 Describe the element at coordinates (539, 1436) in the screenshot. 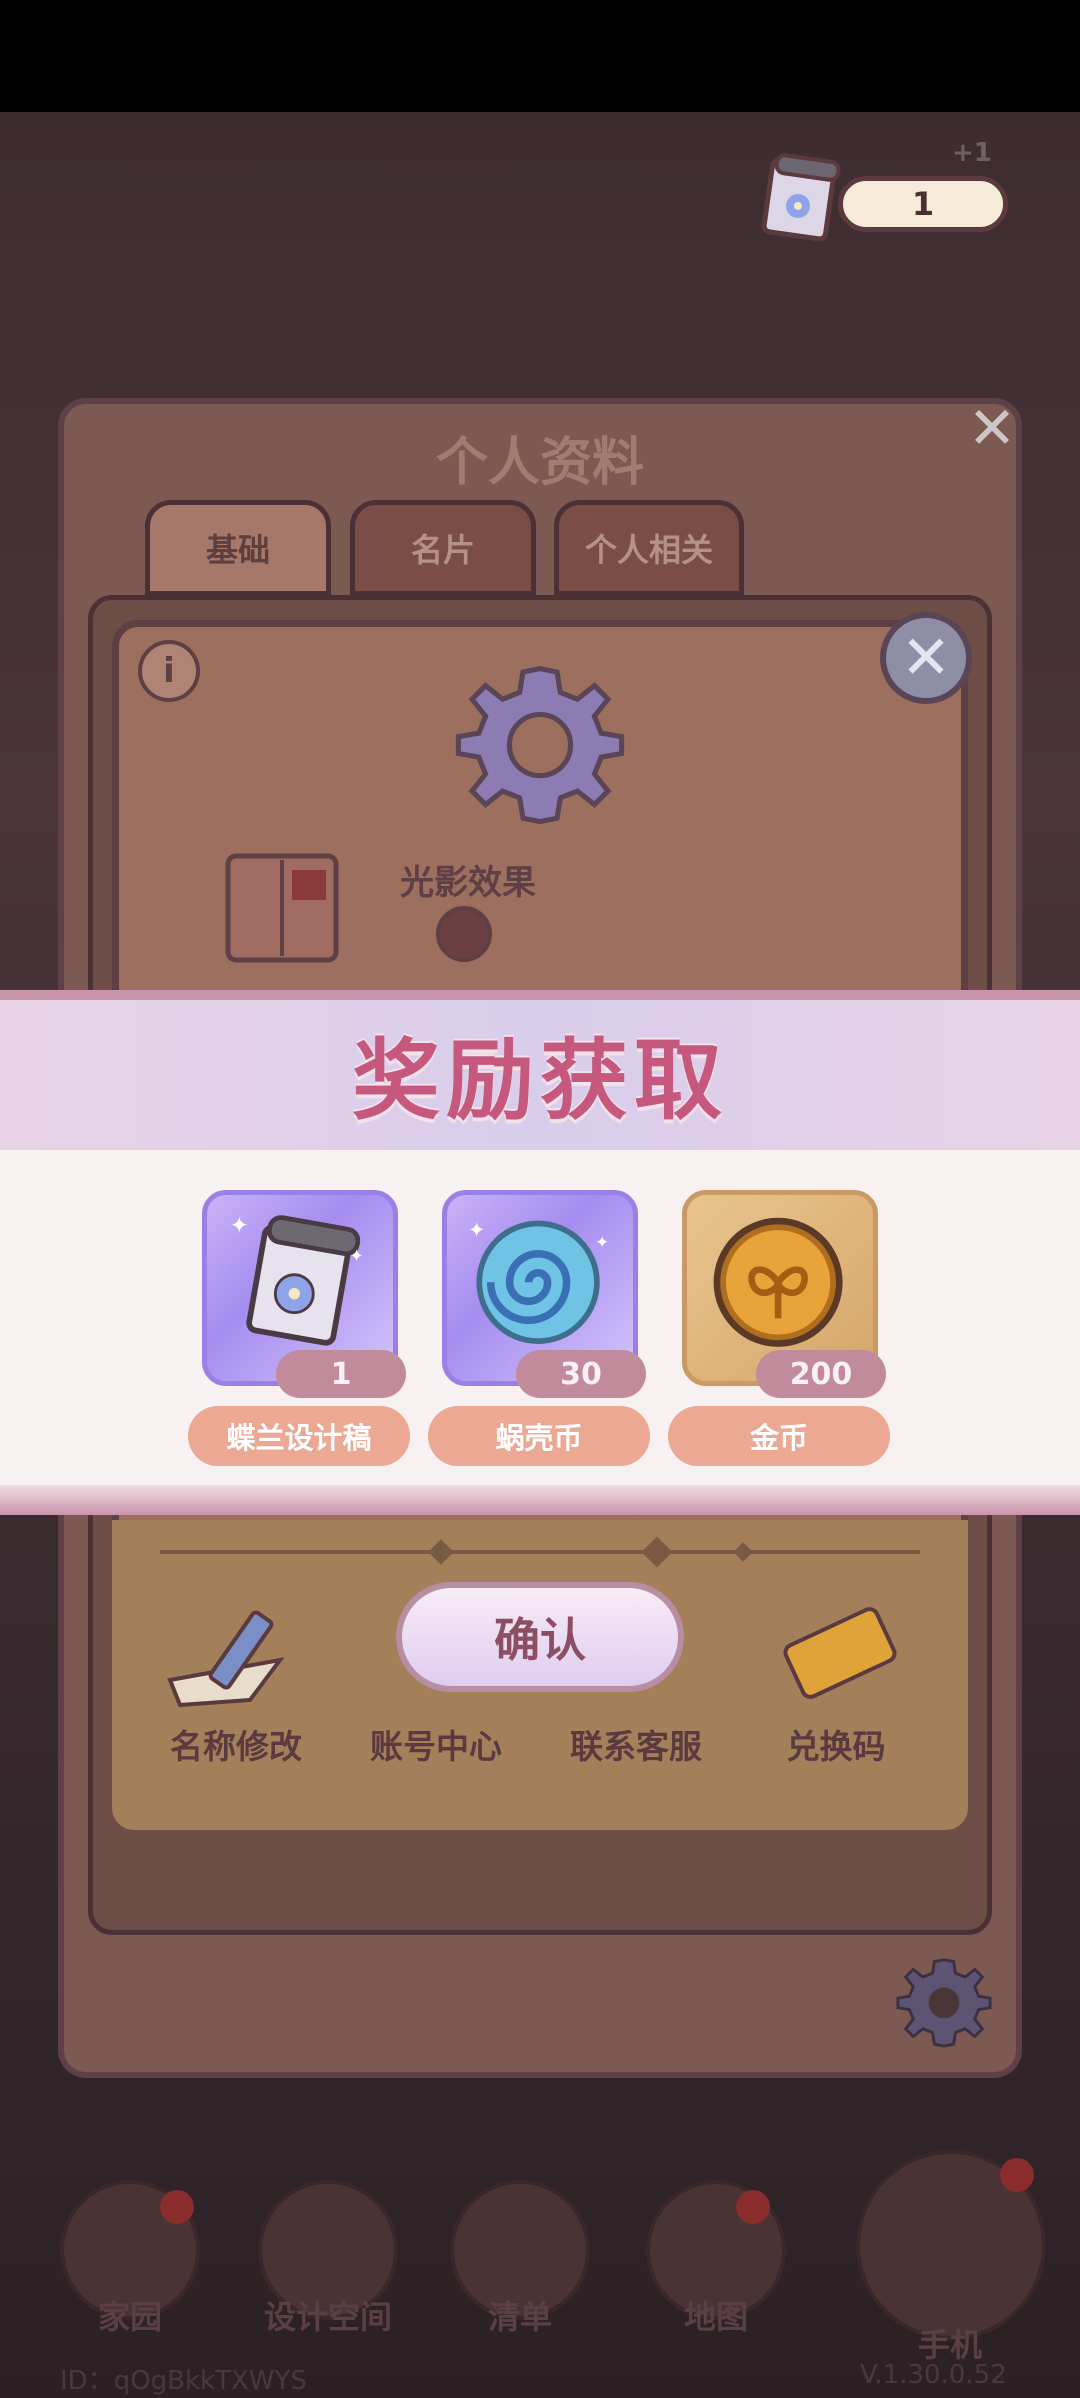

I see `reward-name: 蜗壳币` at that location.